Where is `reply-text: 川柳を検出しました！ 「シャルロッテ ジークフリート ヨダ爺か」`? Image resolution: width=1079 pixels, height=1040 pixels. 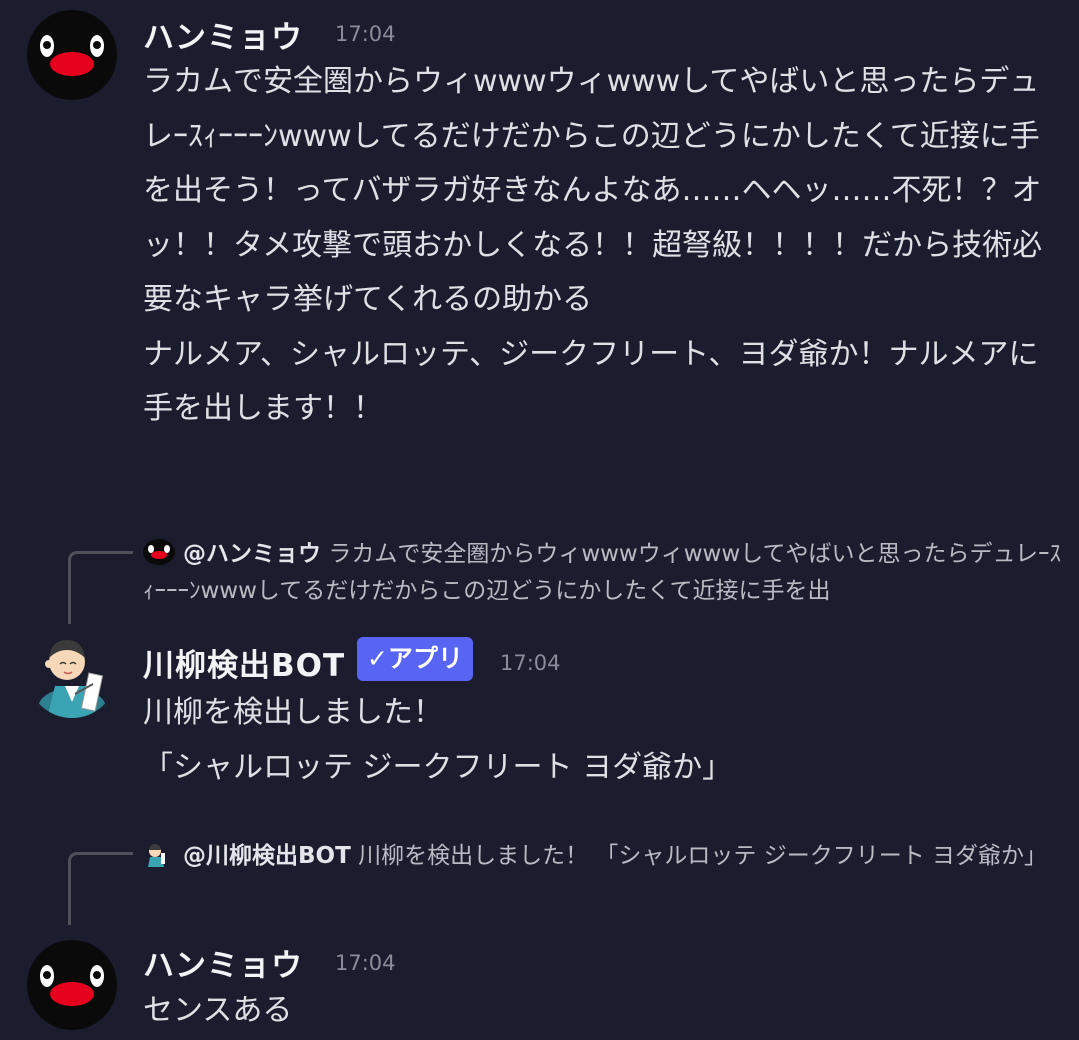 reply-text: 川柳を検出しました！ 「シャルロッテ ジークフリート ヨダ爺か」 is located at coordinates (702, 856).